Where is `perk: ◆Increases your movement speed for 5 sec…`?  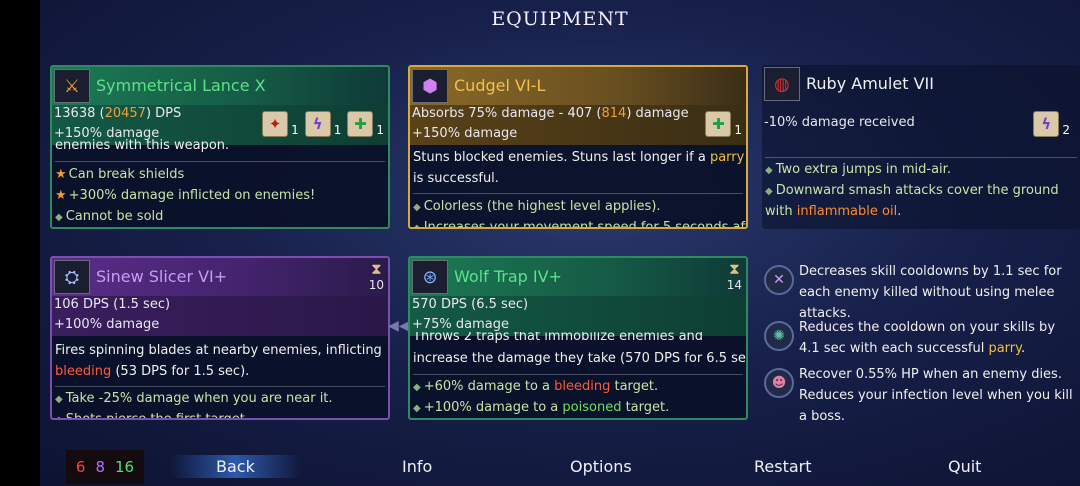
perk: ◆Increases your movement speed for 5 sec… is located at coordinates (580, 224).